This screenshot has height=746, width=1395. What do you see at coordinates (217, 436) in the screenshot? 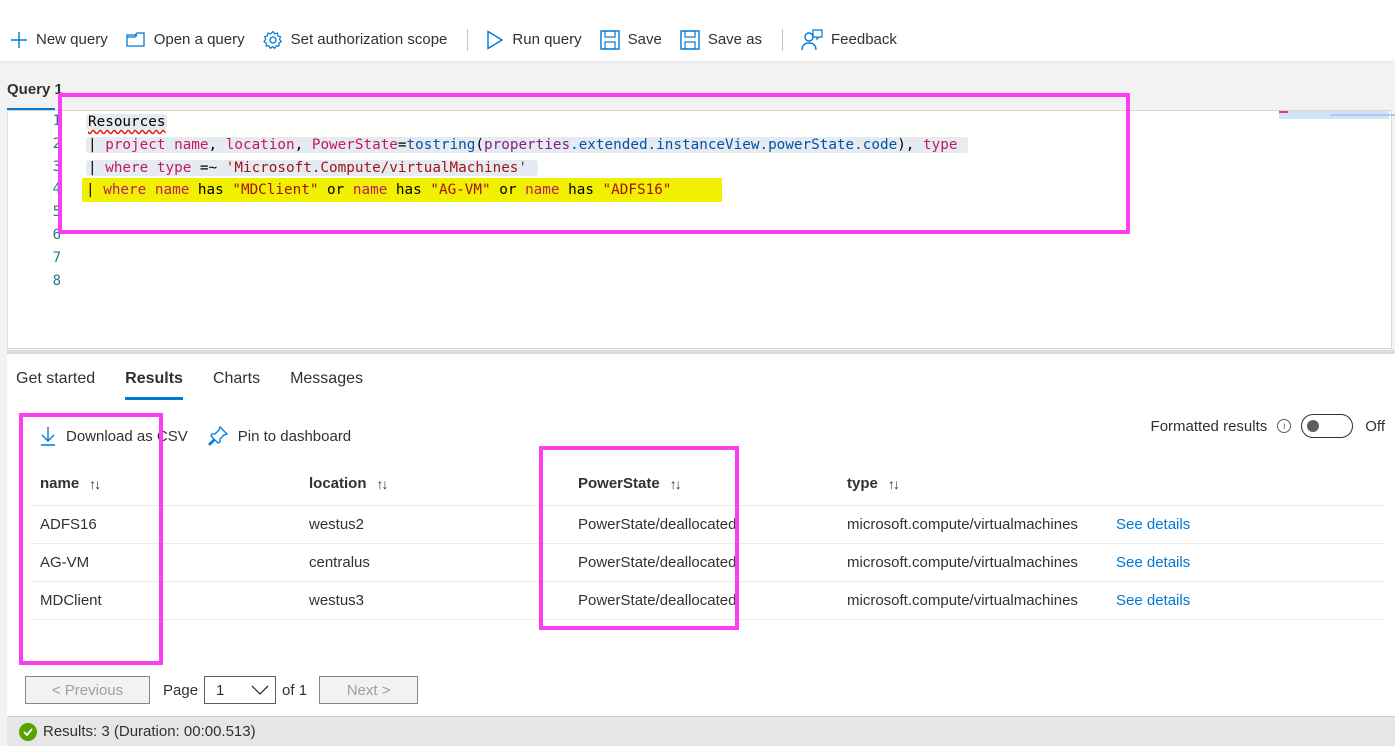
I see `pin-icon` at bounding box center [217, 436].